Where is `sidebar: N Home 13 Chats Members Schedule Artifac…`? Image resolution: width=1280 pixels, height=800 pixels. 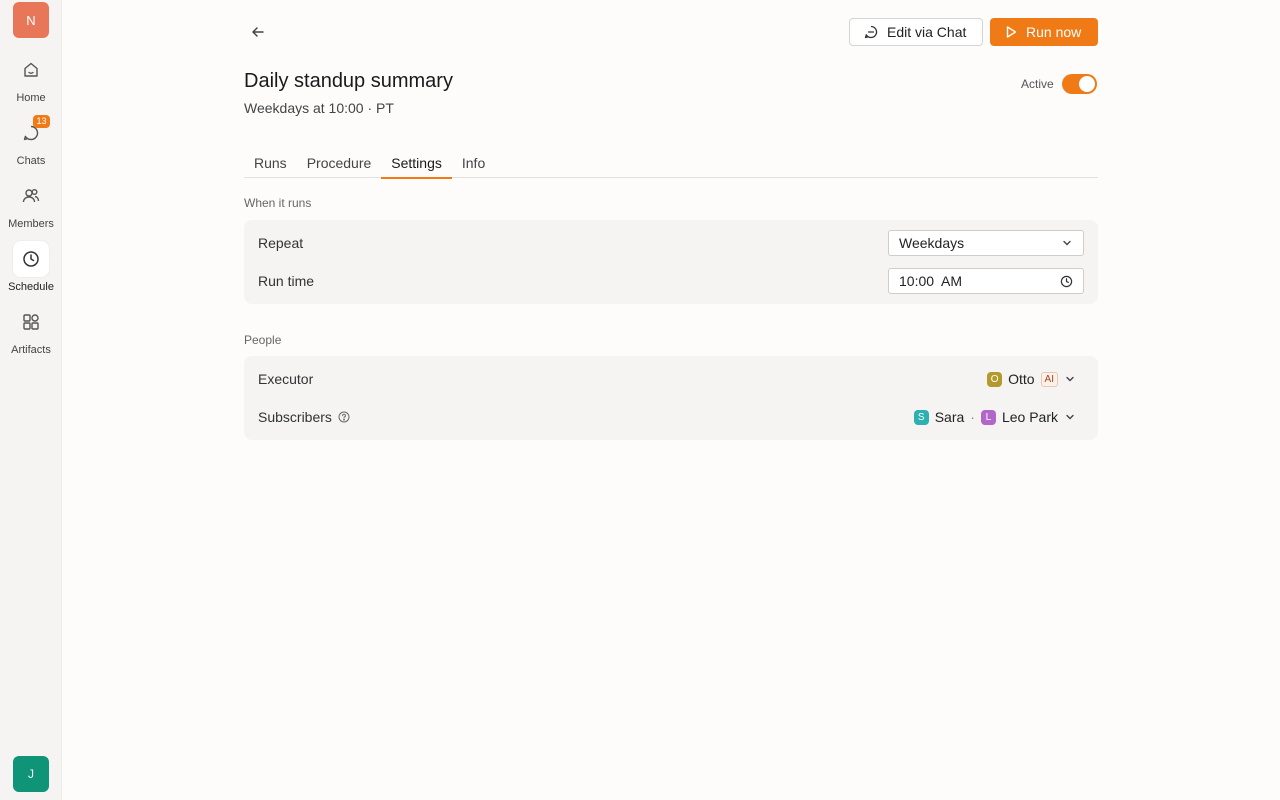
sidebar: N Home 13 Chats Members Schedule Artifac… is located at coordinates (31, 400).